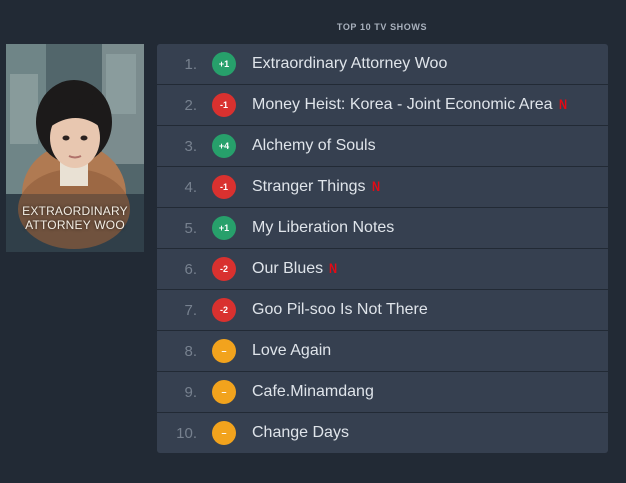 Image resolution: width=626 pixels, height=483 pixels. I want to click on show-title-text: Cafe.Minamdang, so click(313, 391).